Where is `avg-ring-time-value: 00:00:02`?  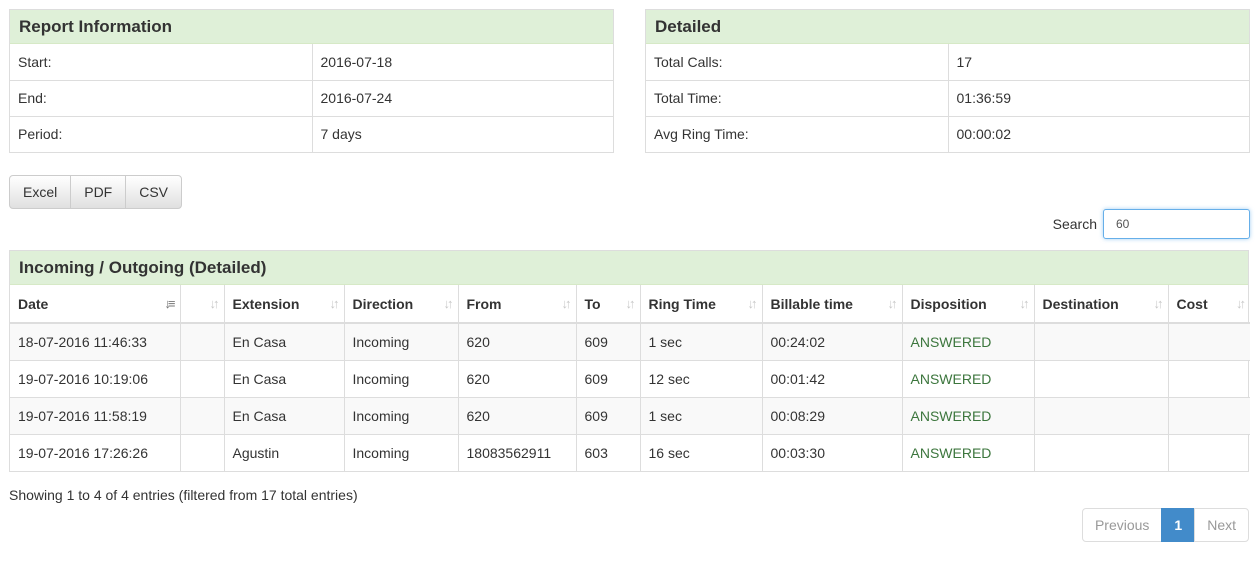 avg-ring-time-value: 00:00:02 is located at coordinates (1098, 133).